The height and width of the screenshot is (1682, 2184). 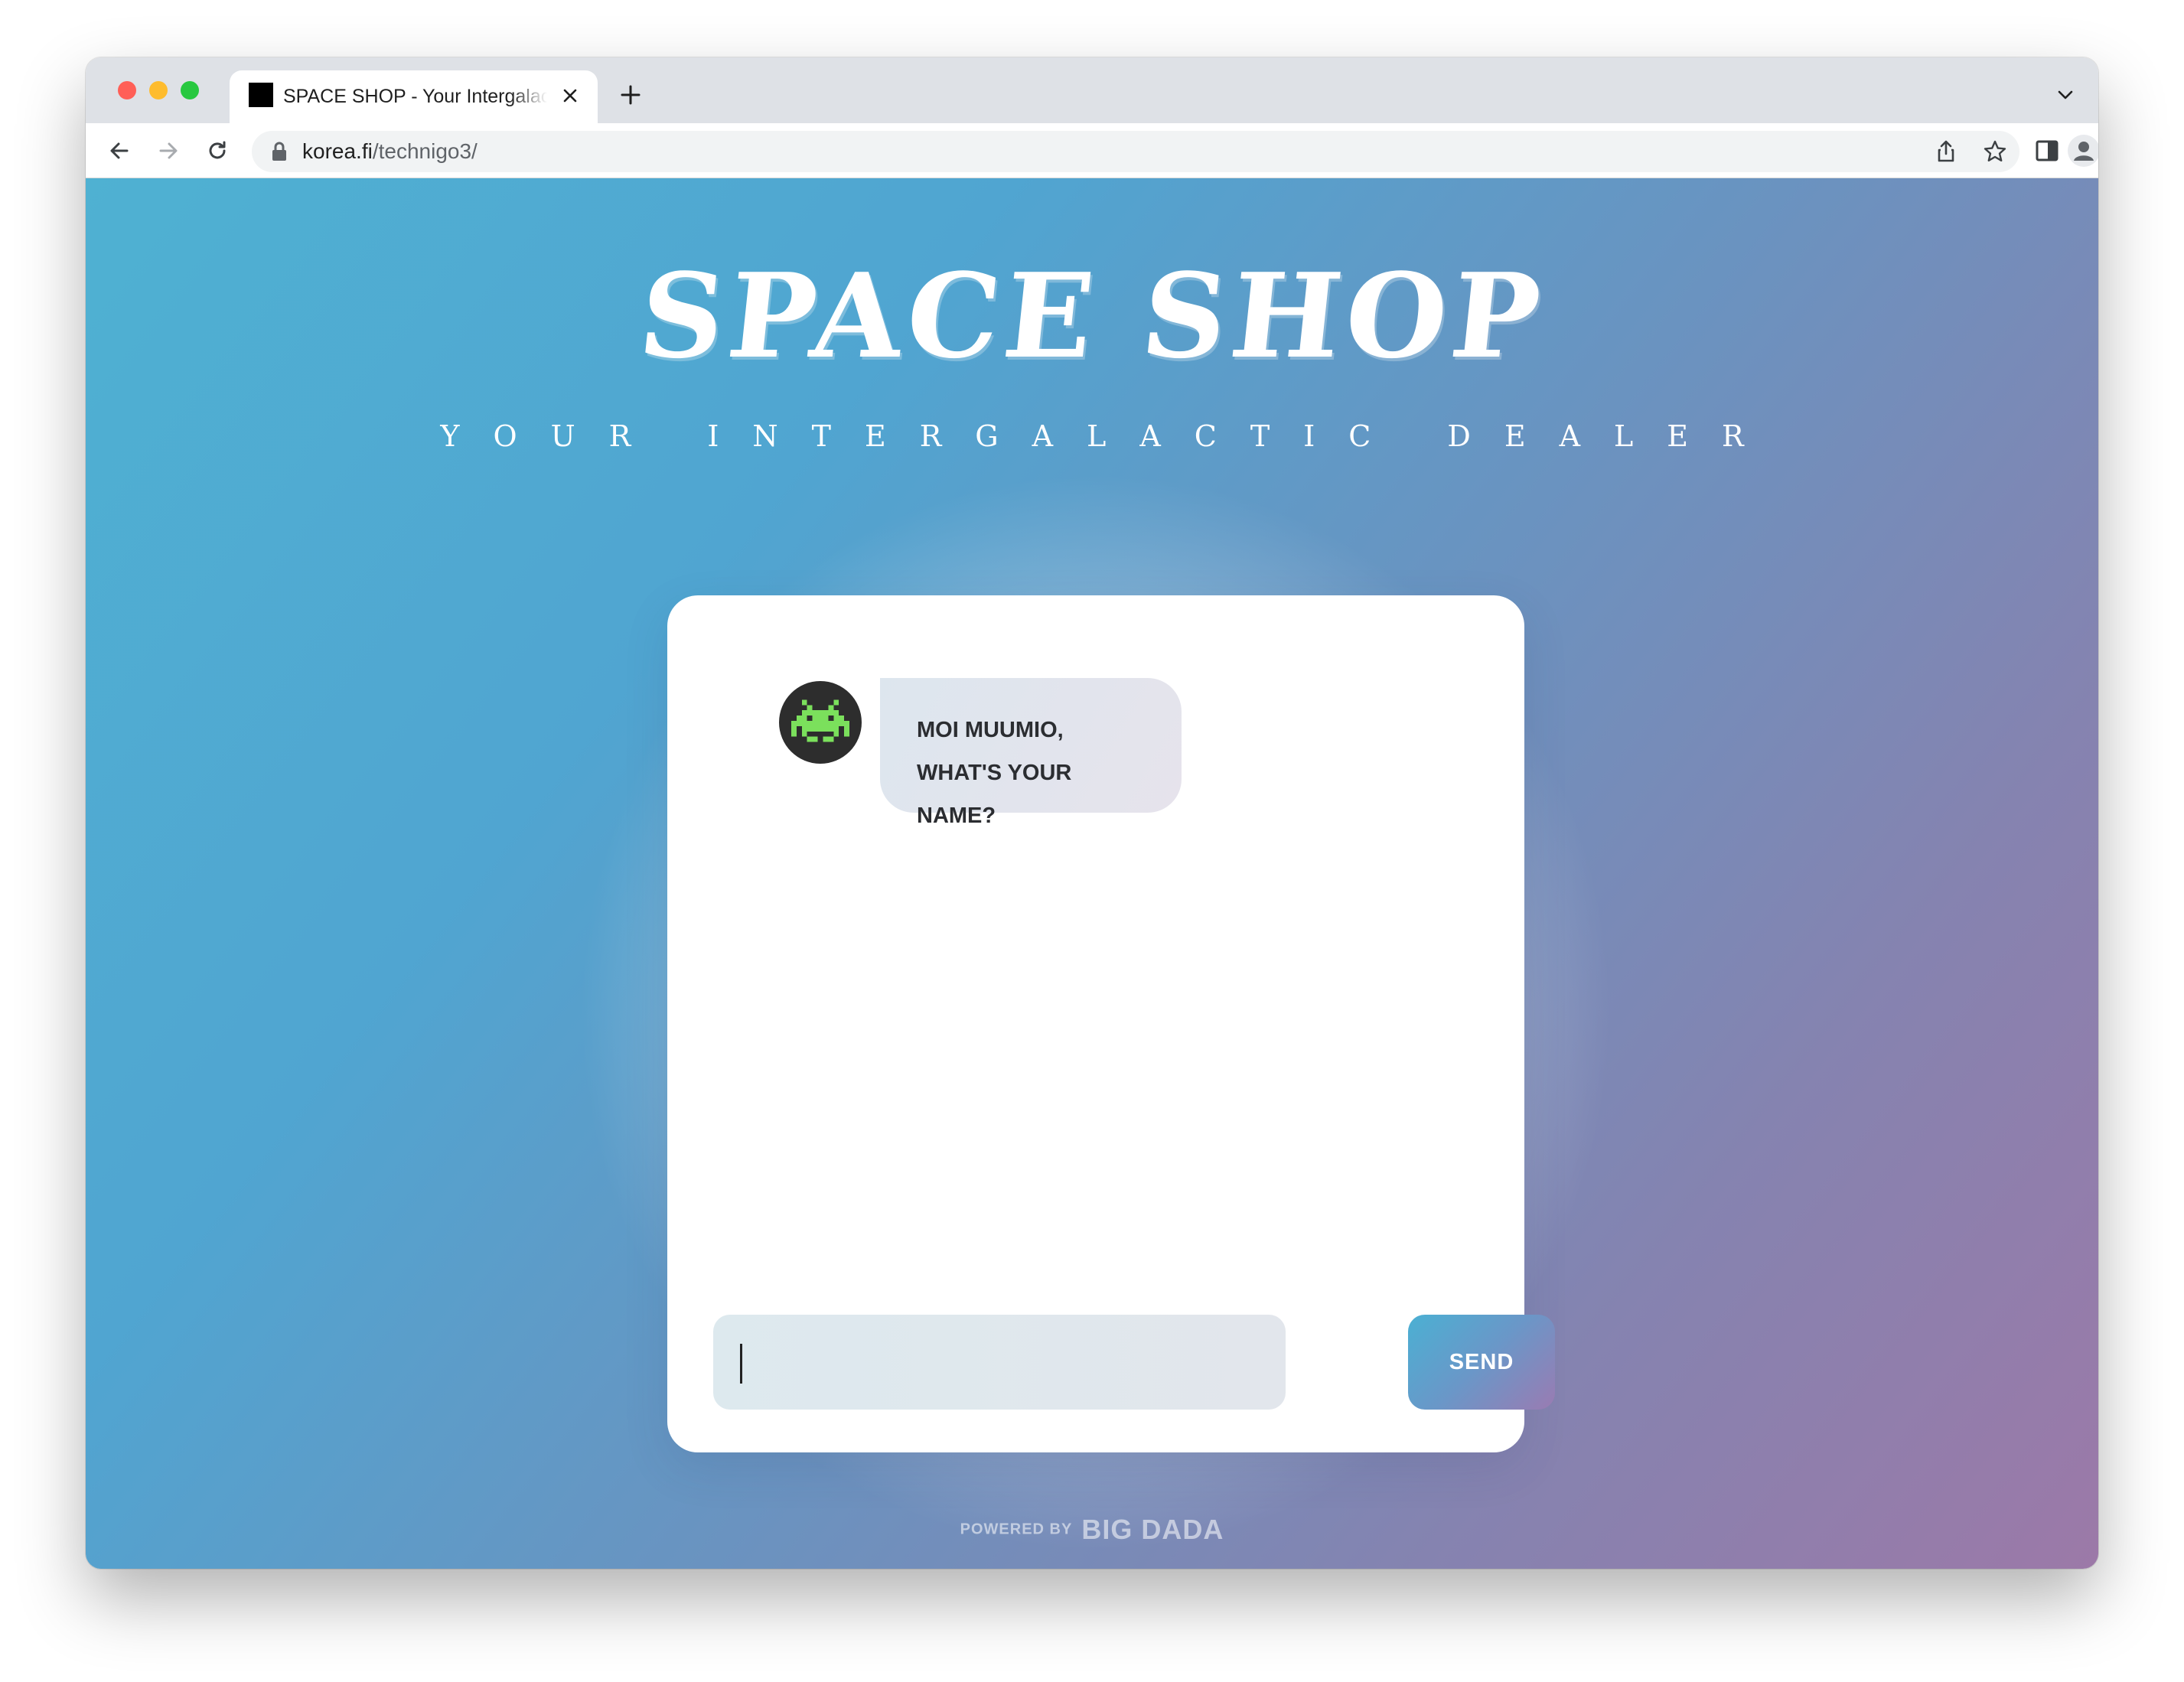 I want to click on bookmark-star-icon, so click(x=1995, y=152).